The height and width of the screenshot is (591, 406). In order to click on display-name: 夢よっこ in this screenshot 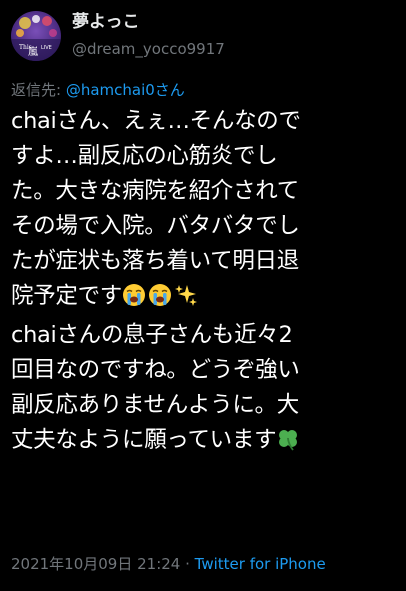, I will do `click(148, 22)`.